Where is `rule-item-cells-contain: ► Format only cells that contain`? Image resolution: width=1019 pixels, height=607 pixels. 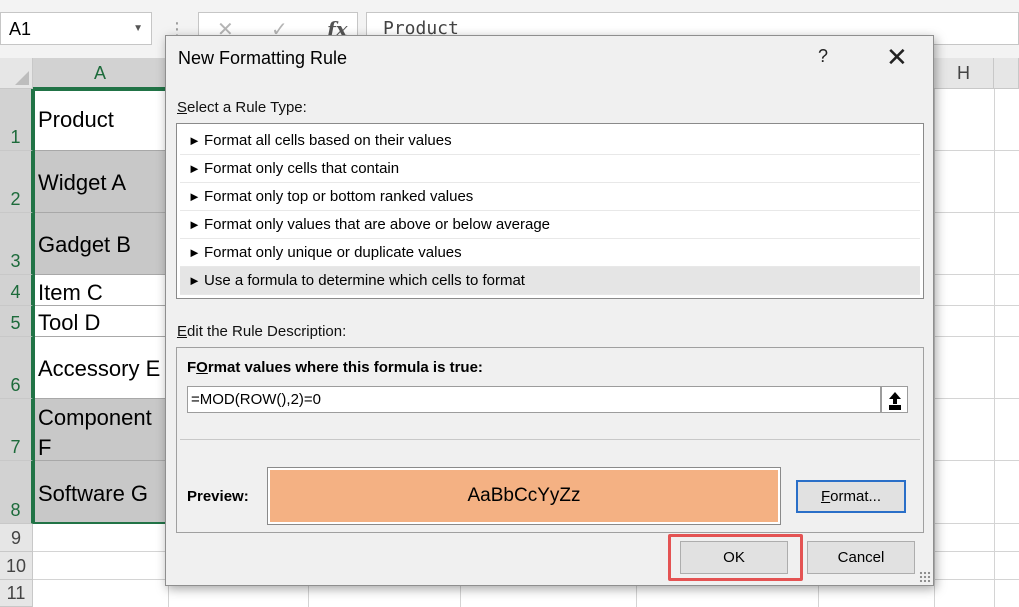
rule-item-cells-contain: ► Format only cells that contain is located at coordinates (550, 169).